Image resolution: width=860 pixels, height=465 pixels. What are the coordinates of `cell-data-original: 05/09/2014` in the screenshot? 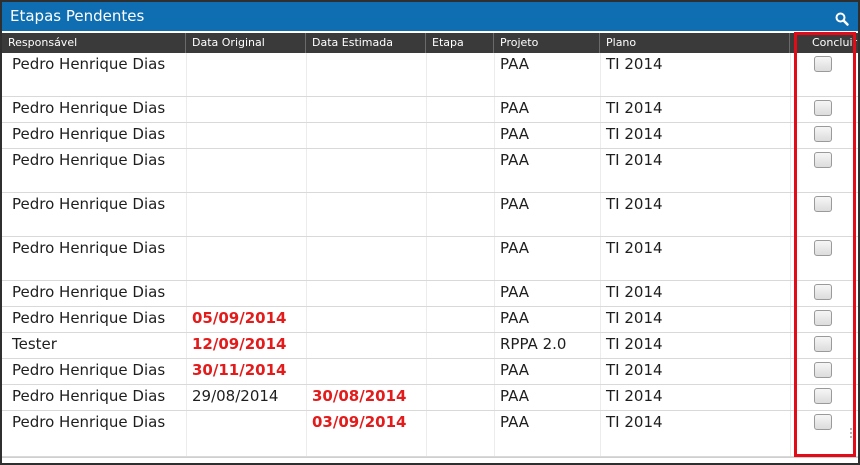 It's located at (239, 318).